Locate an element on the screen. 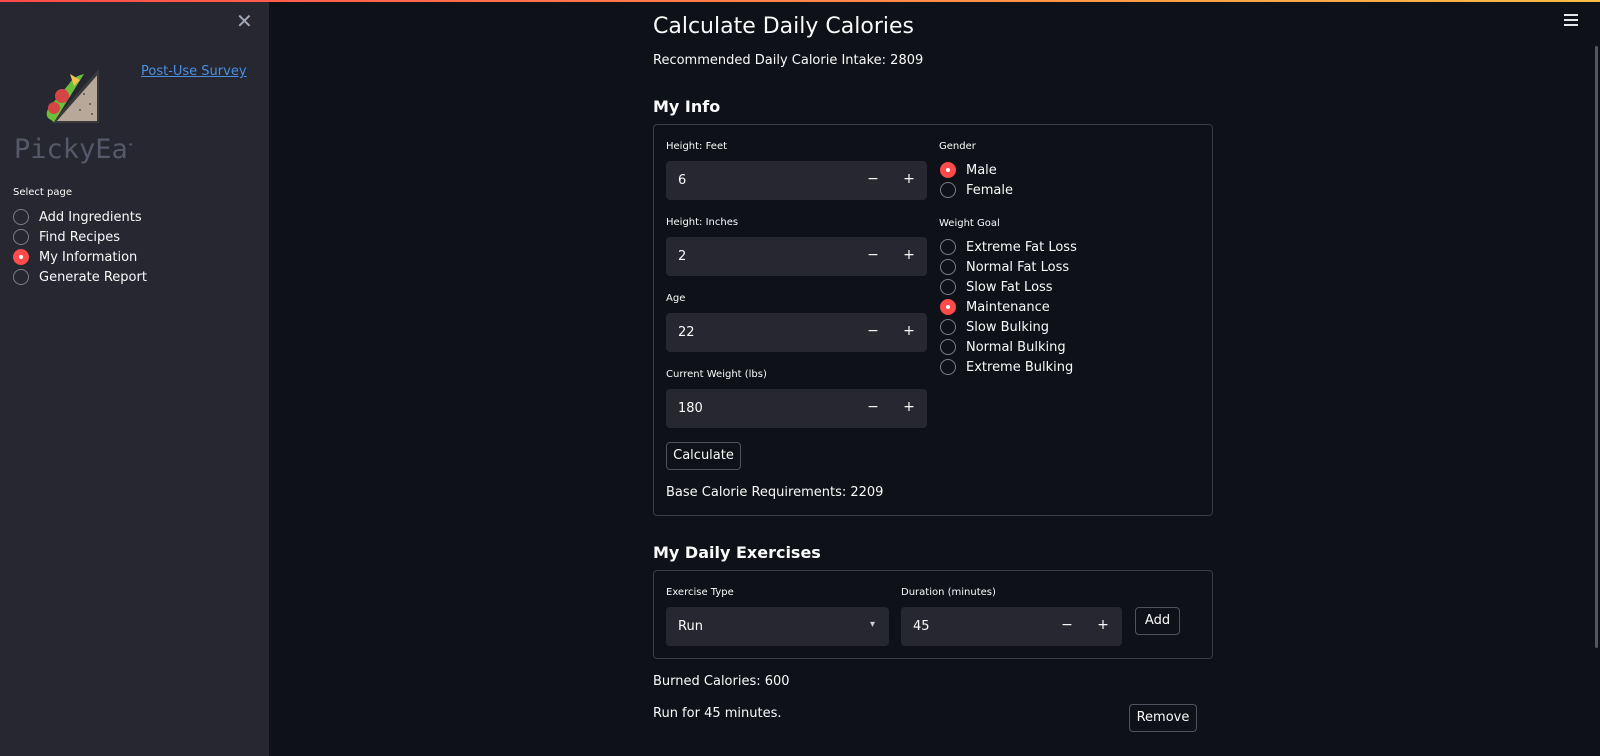 The width and height of the screenshot is (1600, 756). height-inches-label: Height: Inches is located at coordinates (702, 222).